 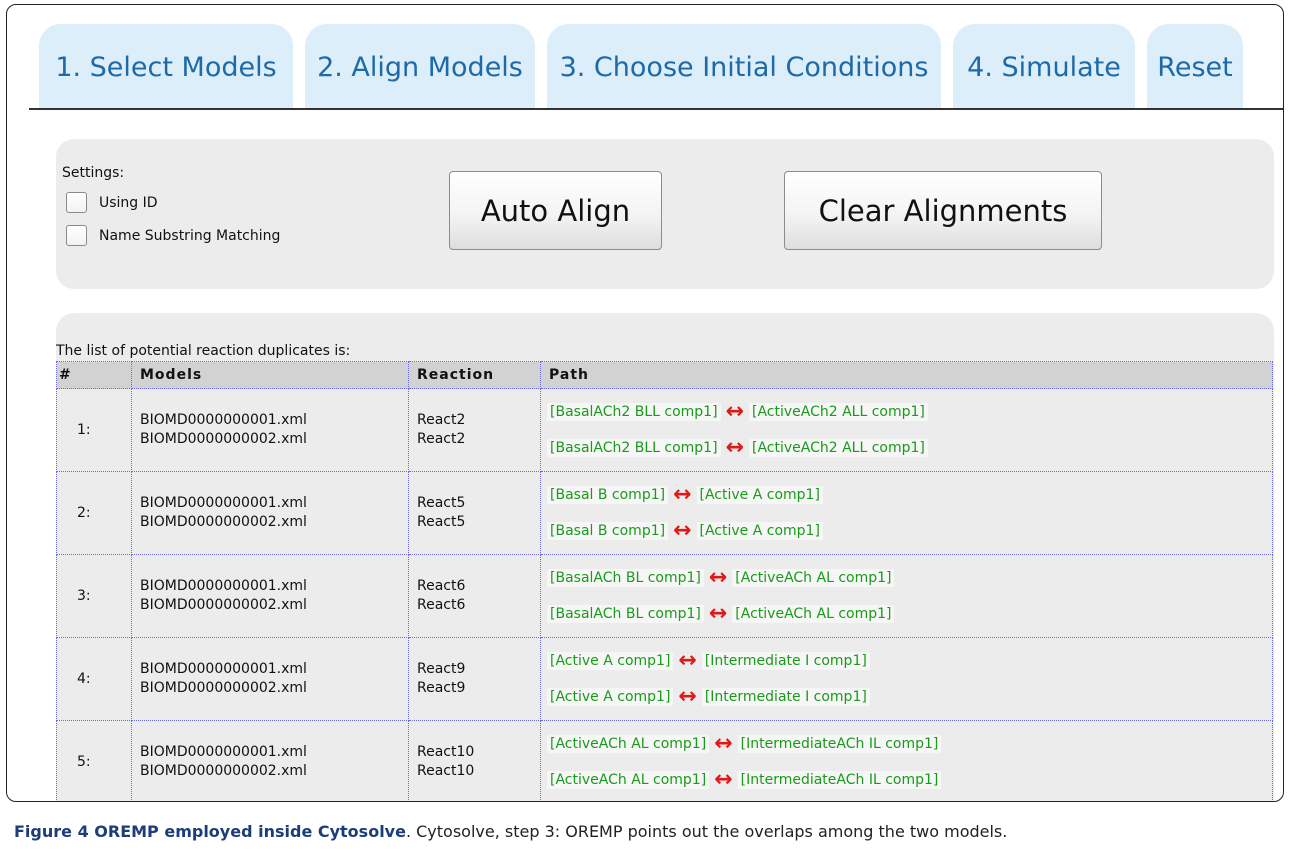 What do you see at coordinates (1044, 67) in the screenshot?
I see `tab-simulate: 4. Simulate` at bounding box center [1044, 67].